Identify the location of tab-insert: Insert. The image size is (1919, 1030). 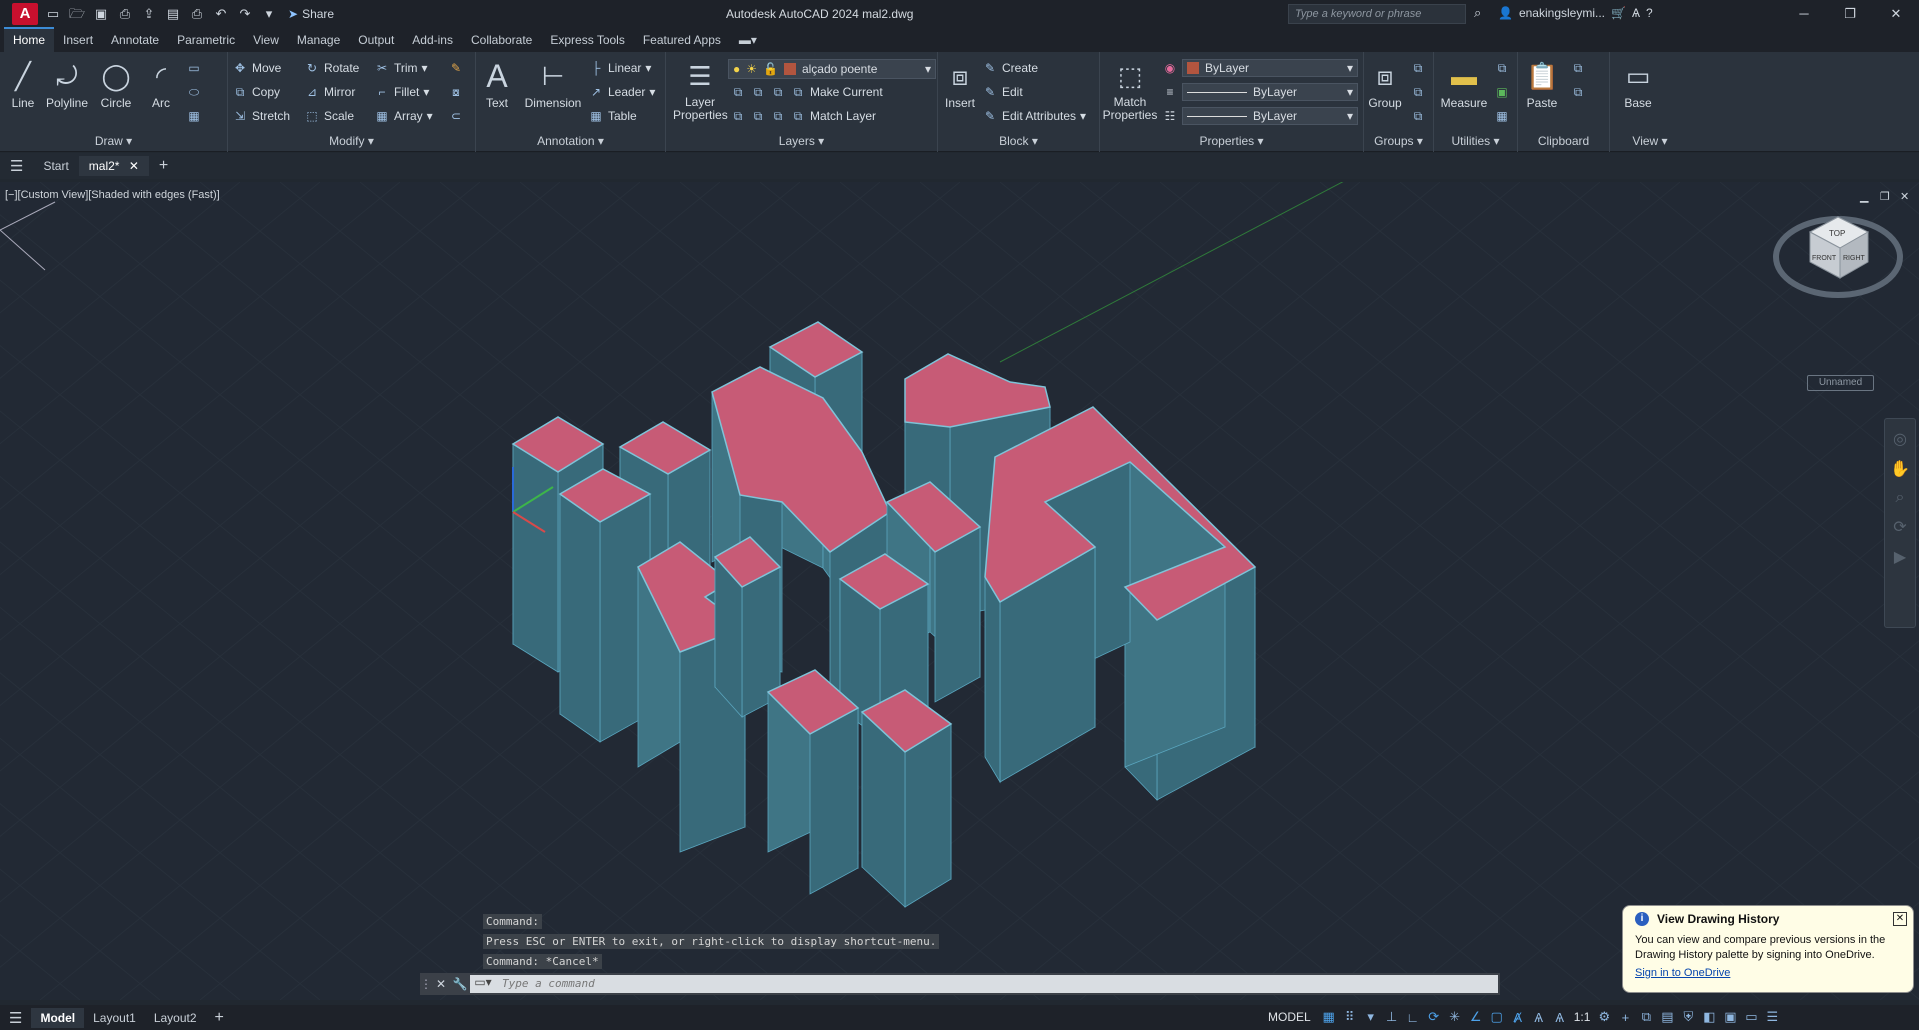
(78, 40).